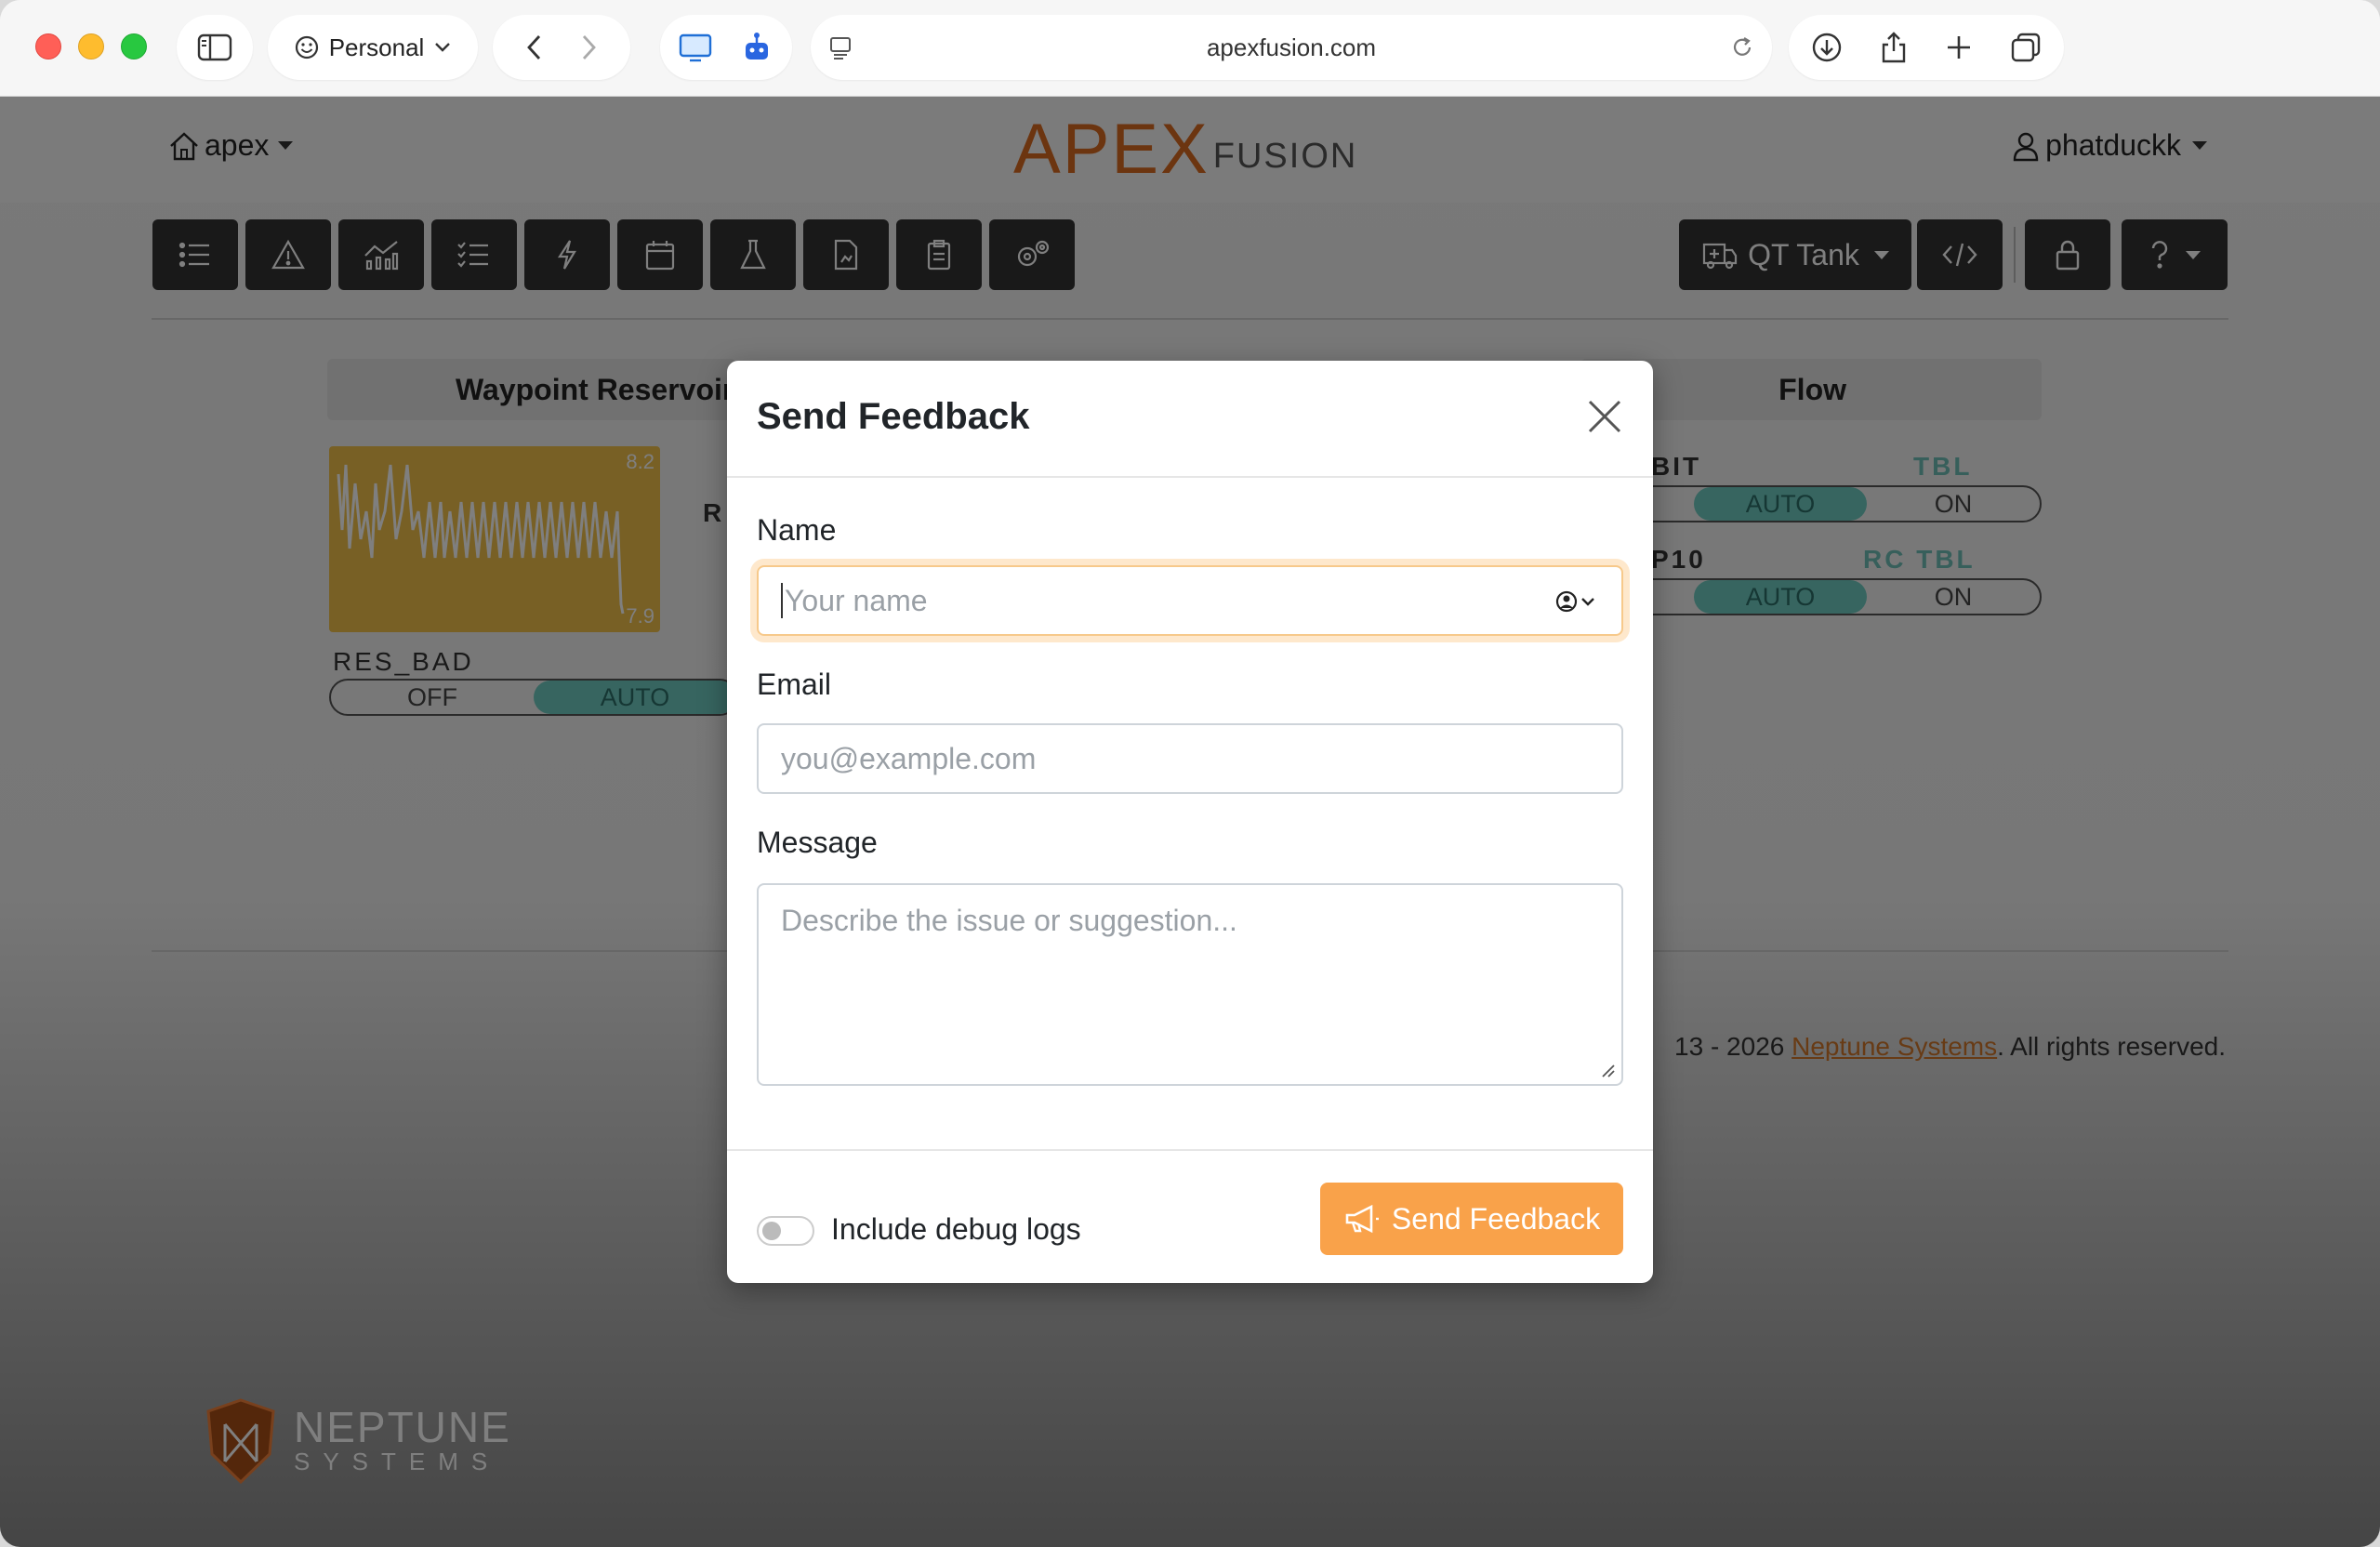  I want to click on email-input: you@example.com, so click(1190, 758).